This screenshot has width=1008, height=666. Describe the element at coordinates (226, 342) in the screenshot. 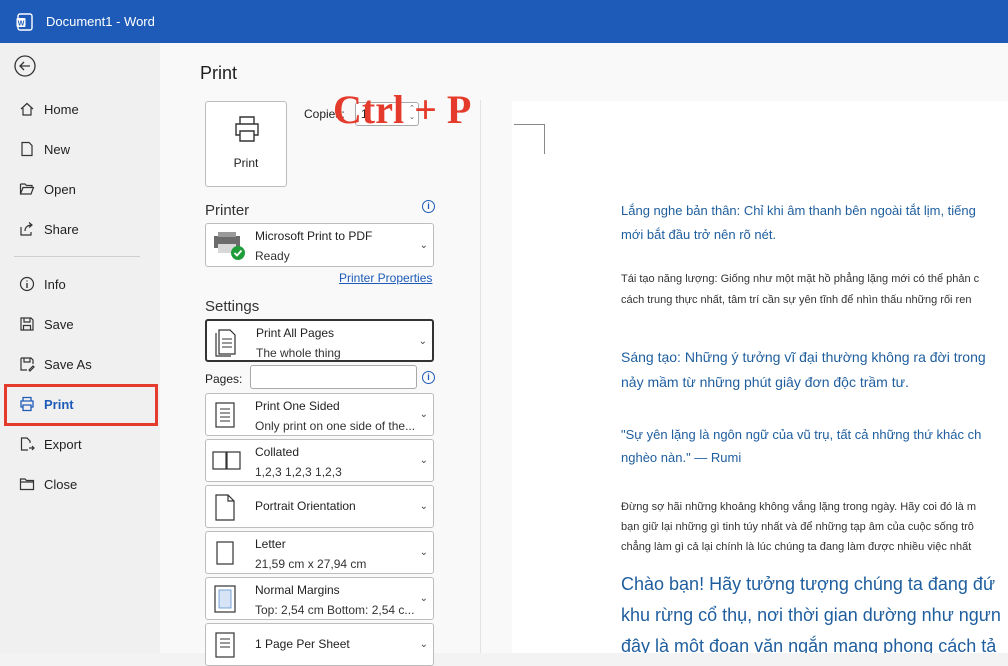

I see `pages-icon` at that location.